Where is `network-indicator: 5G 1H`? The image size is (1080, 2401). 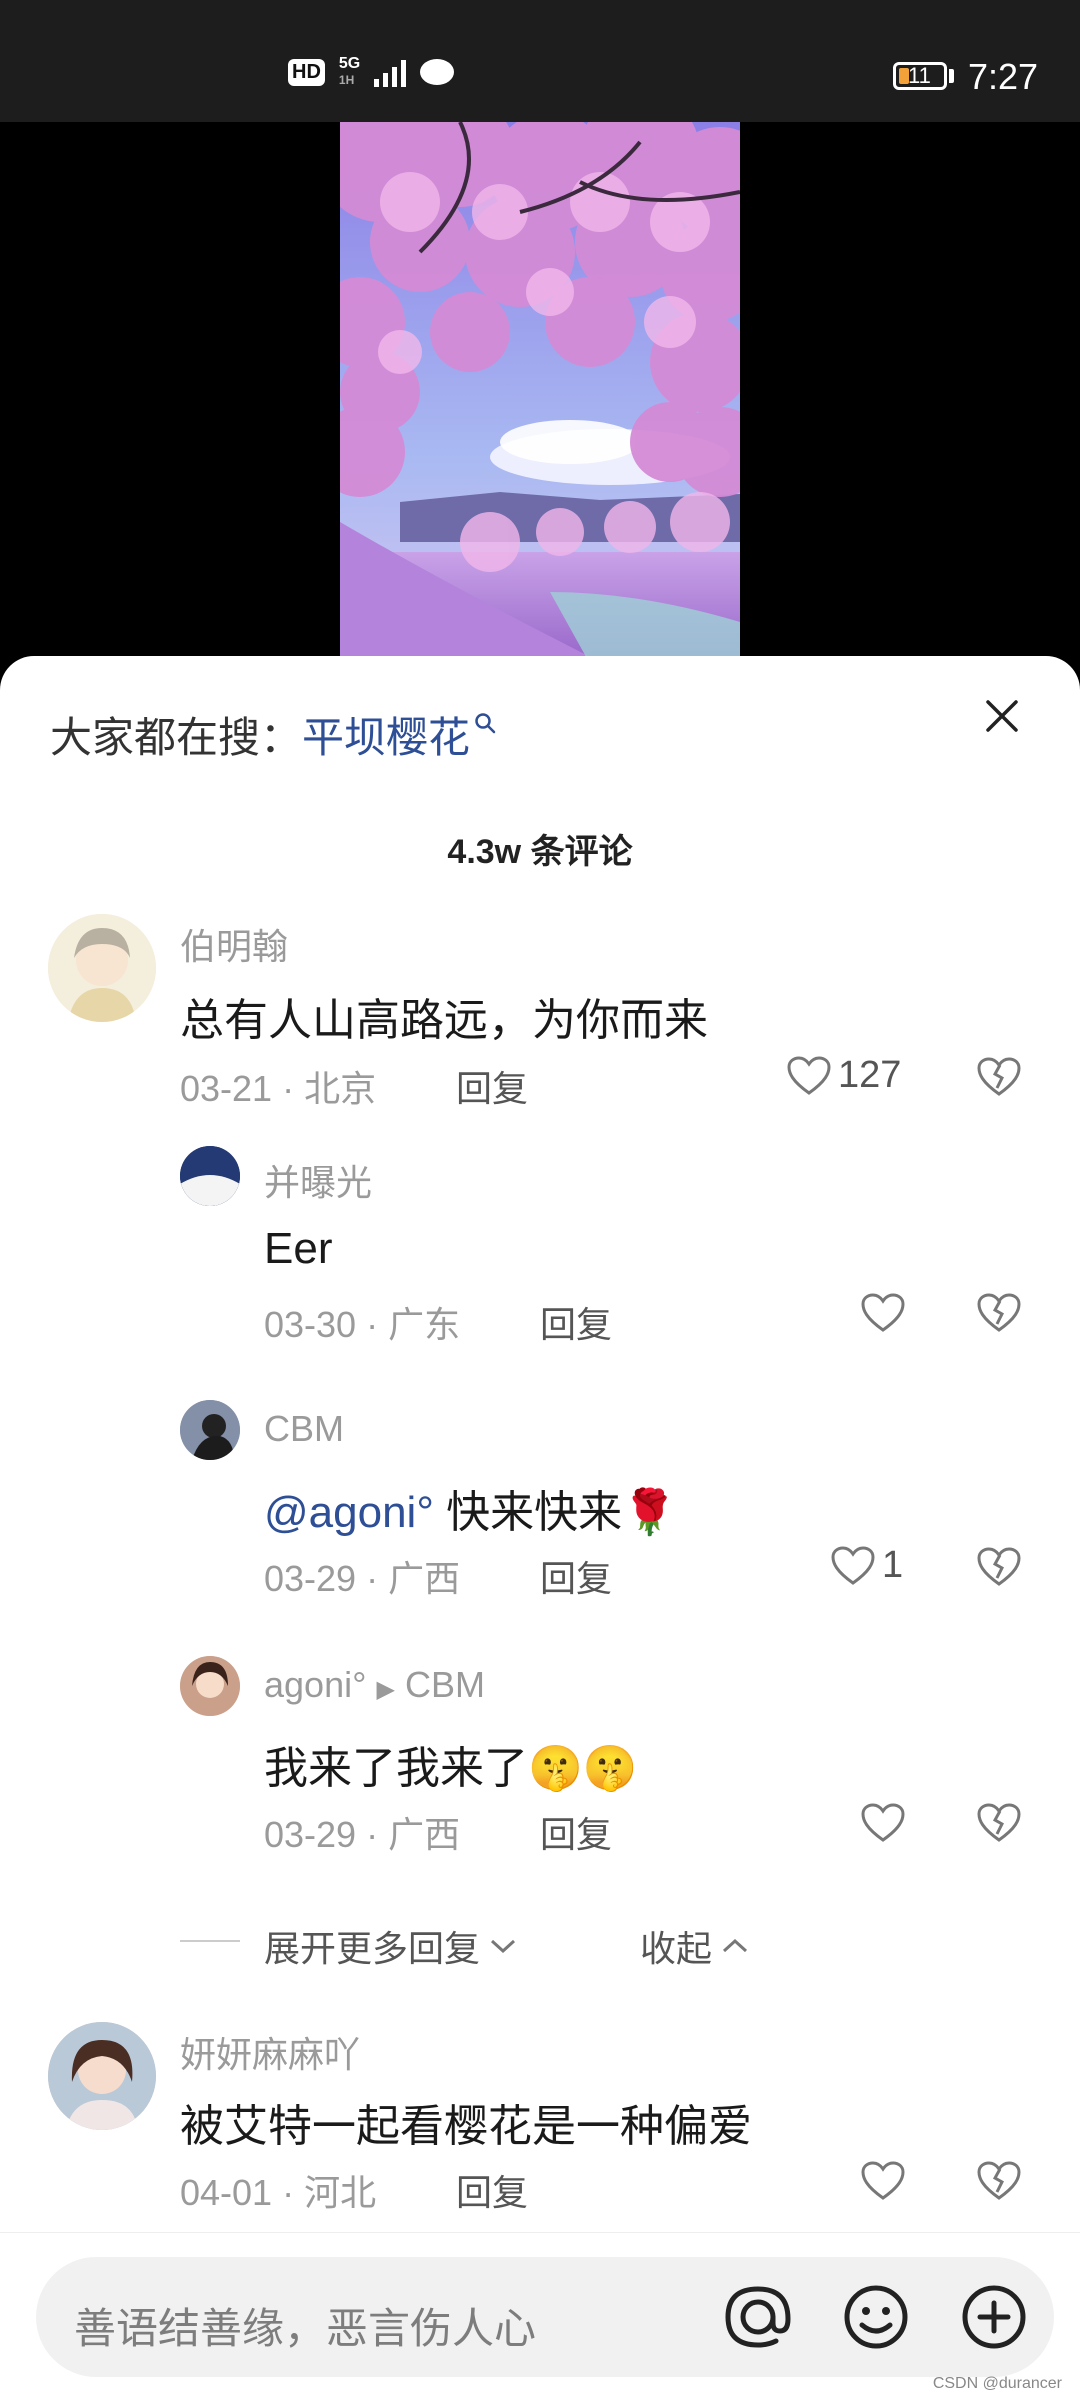
network-indicator: 5G 1H is located at coordinates (349, 72).